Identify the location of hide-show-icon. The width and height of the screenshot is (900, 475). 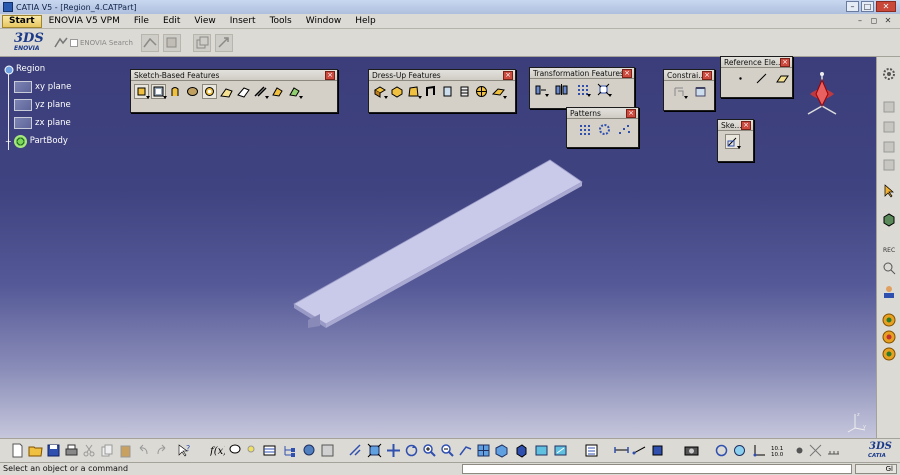
(541, 450).